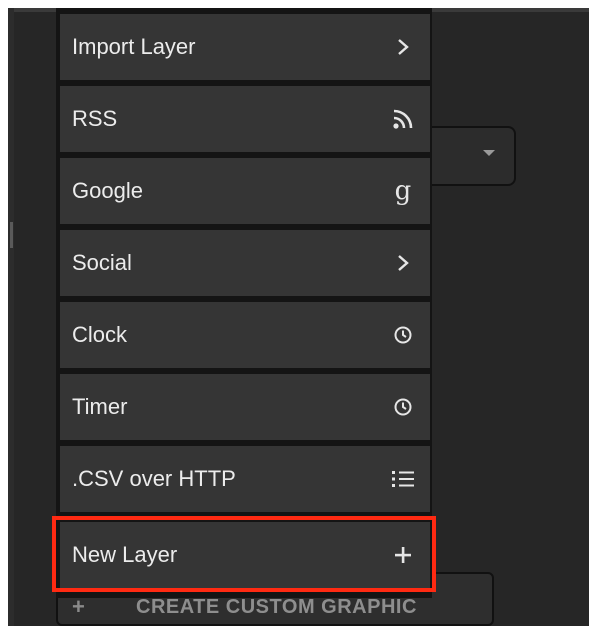 The image size is (597, 634). I want to click on menu-item-label: RSS, so click(95, 118).